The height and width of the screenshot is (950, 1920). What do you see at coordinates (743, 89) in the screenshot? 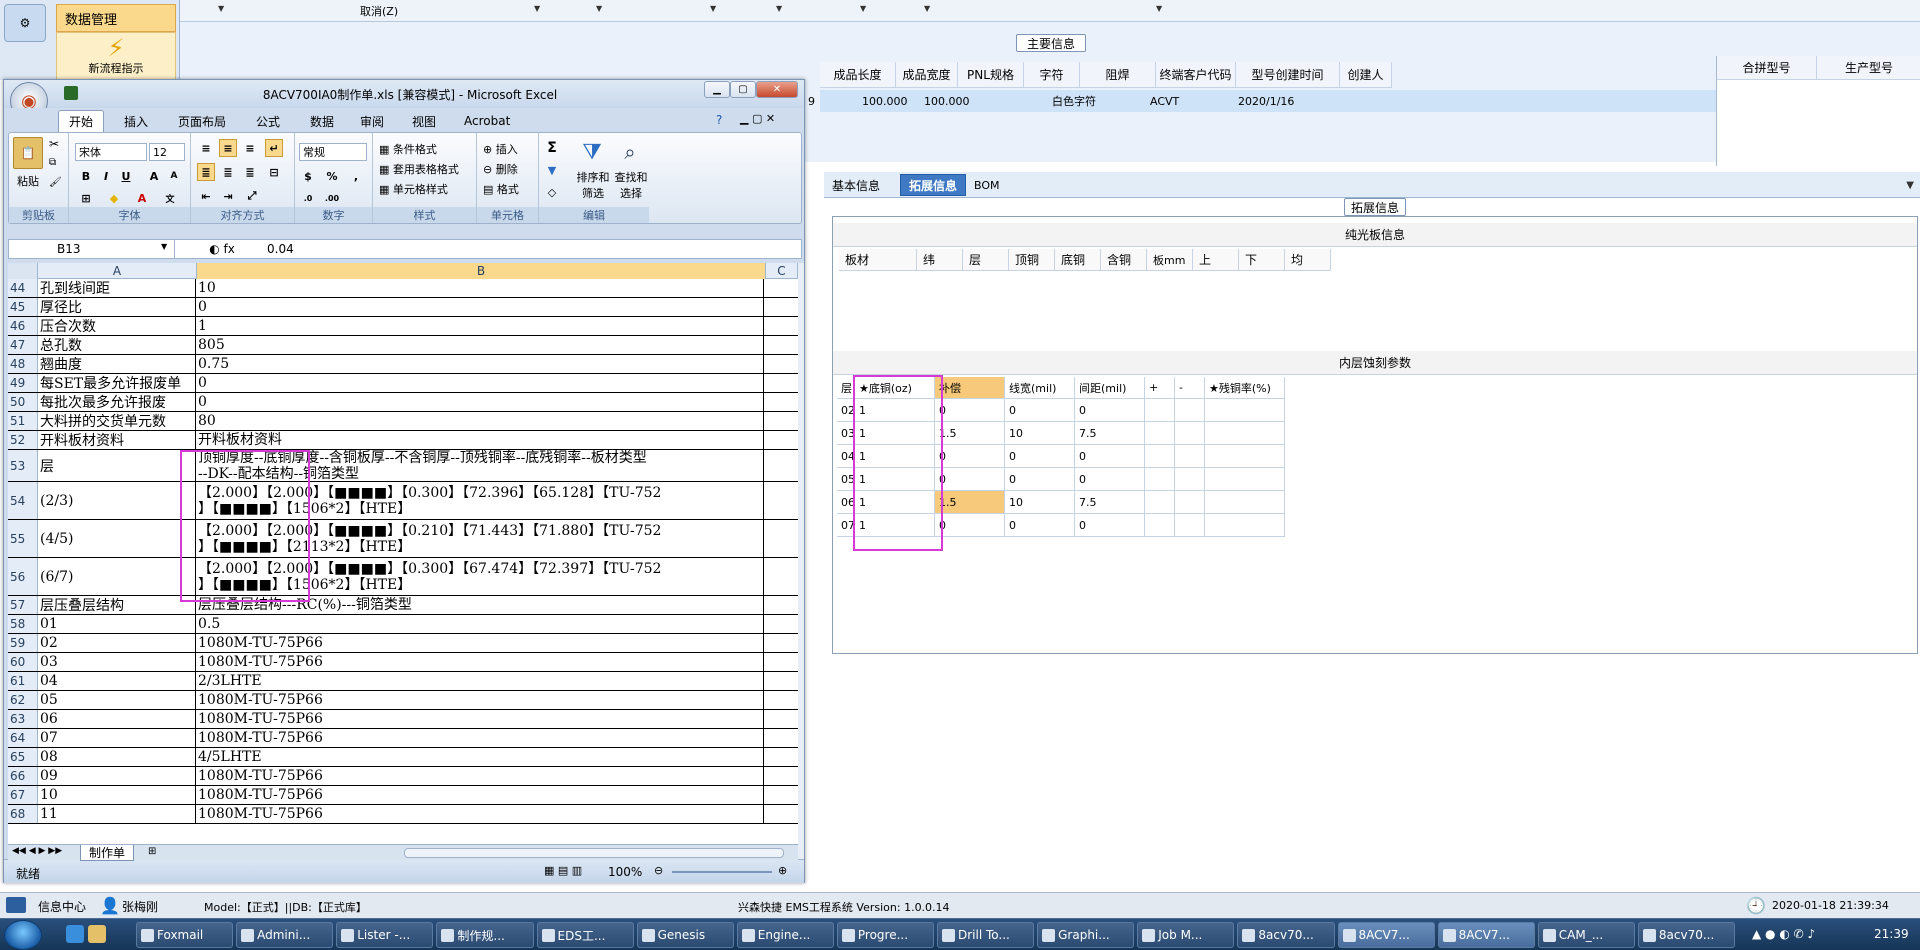
I see `maximize-button: ▢` at bounding box center [743, 89].